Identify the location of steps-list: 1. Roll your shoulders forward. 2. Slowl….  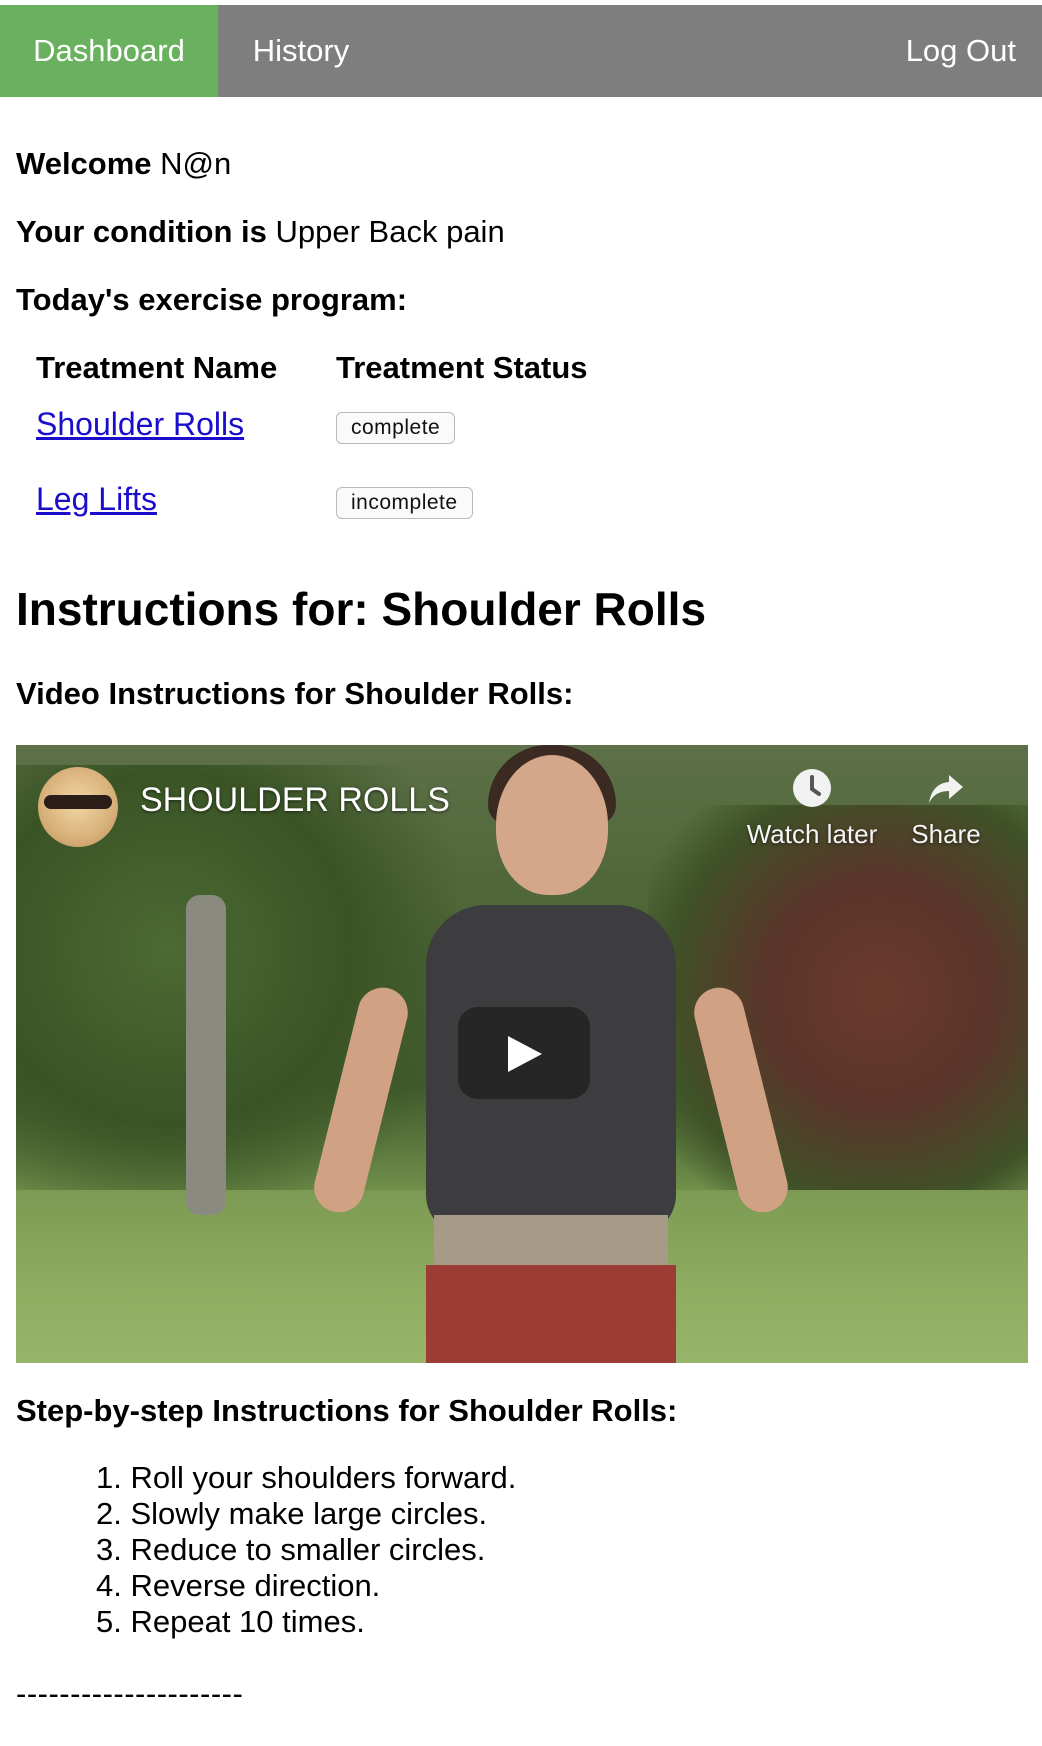
(306, 1550).